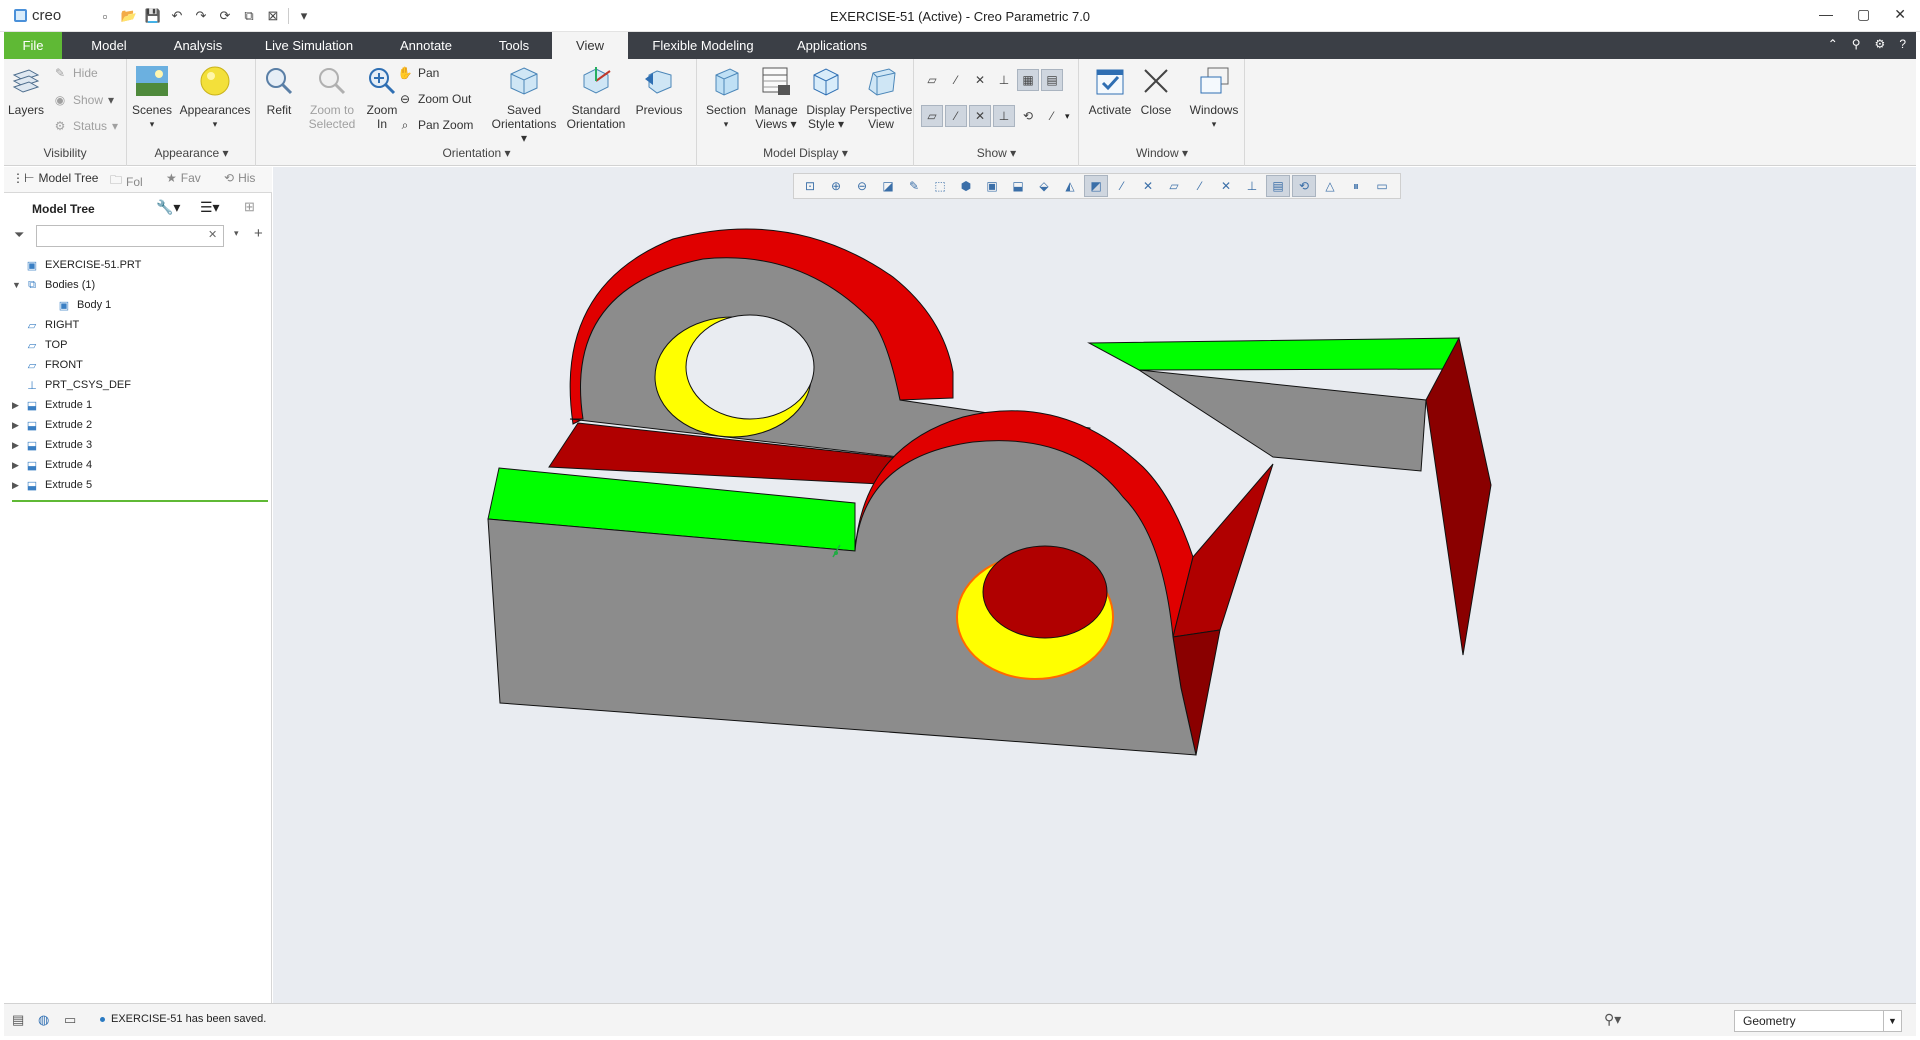 The image size is (1920, 1040). What do you see at coordinates (1067, 116) in the screenshot?
I see `show-more-arrow-icon: ▾` at bounding box center [1067, 116].